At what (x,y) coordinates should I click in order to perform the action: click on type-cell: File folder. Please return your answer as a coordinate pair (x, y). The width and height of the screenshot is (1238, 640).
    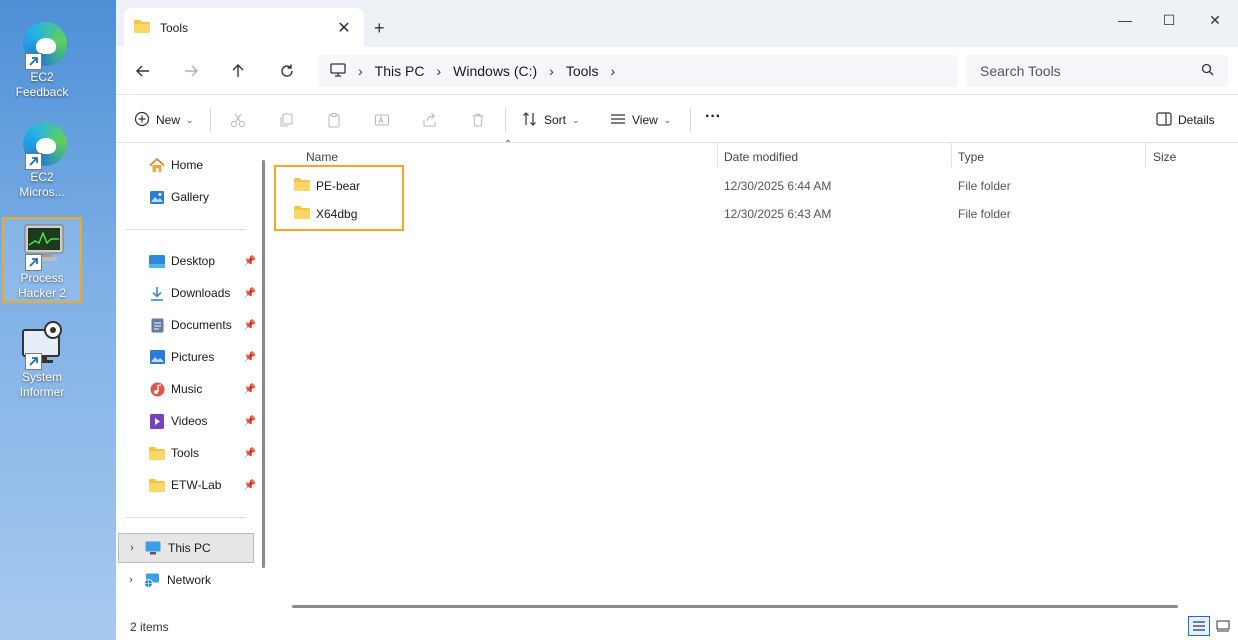
    Looking at the image, I should click on (984, 214).